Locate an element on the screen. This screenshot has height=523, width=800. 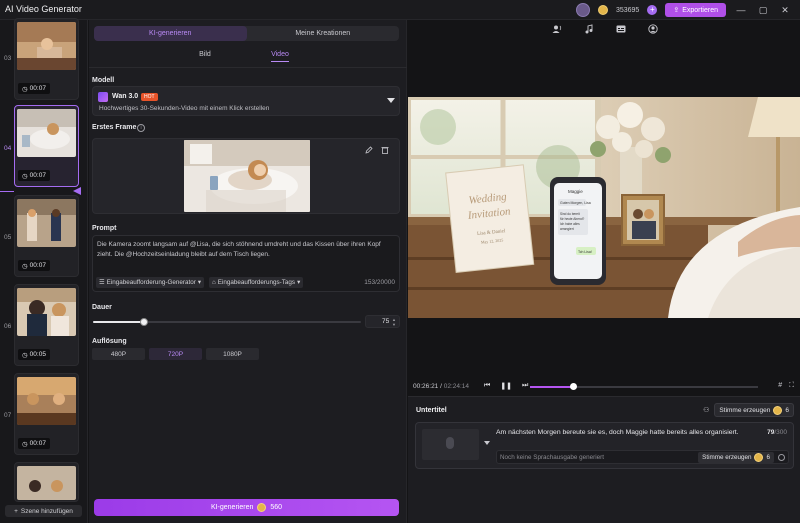
next-icon: ⏭ is located at coordinates (525, 386).